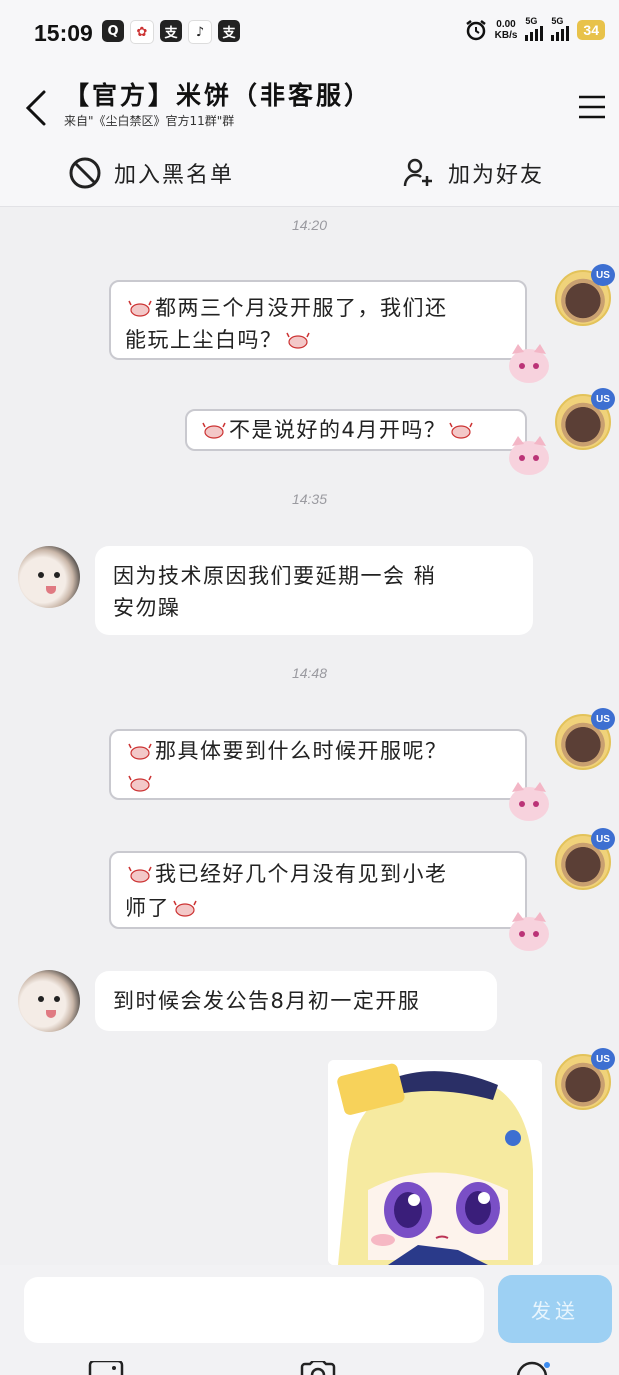  Describe the element at coordinates (200, 32) in the screenshot. I see `music-icon: ♪` at that location.